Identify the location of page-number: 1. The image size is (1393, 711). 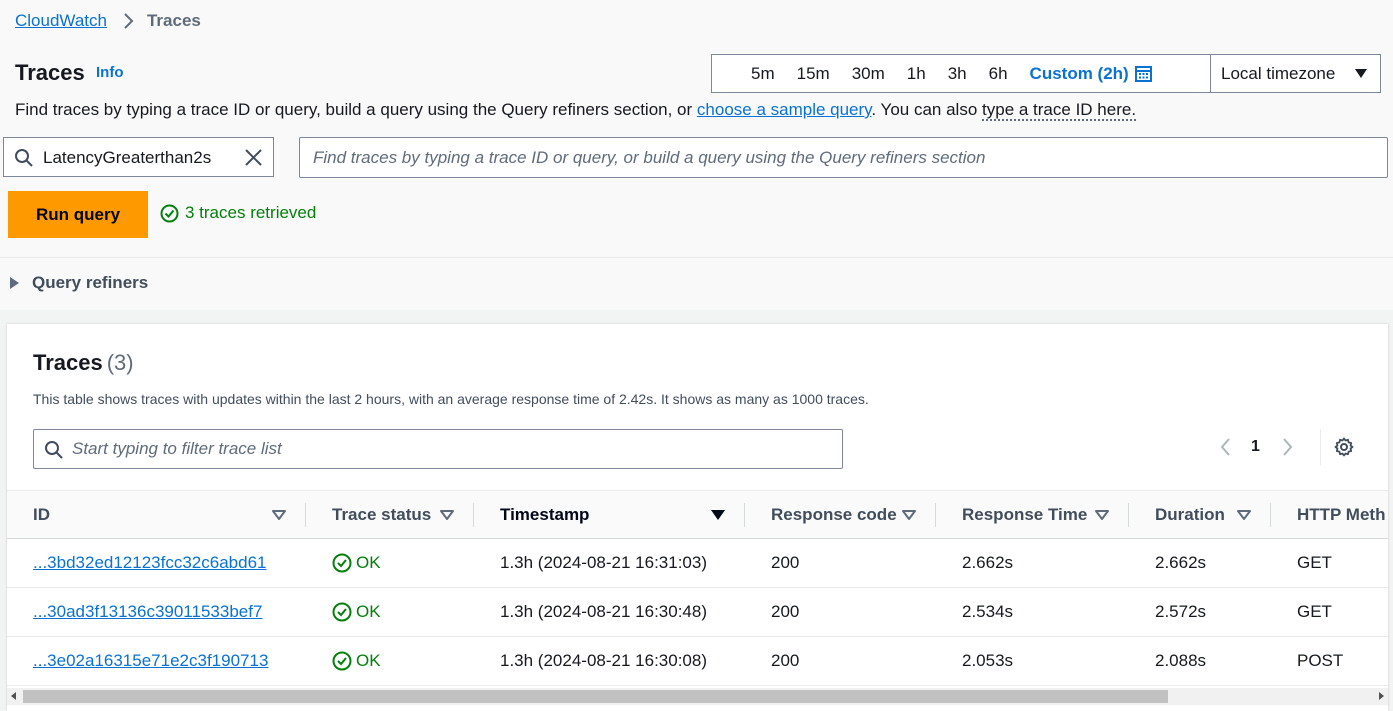
(1255, 447).